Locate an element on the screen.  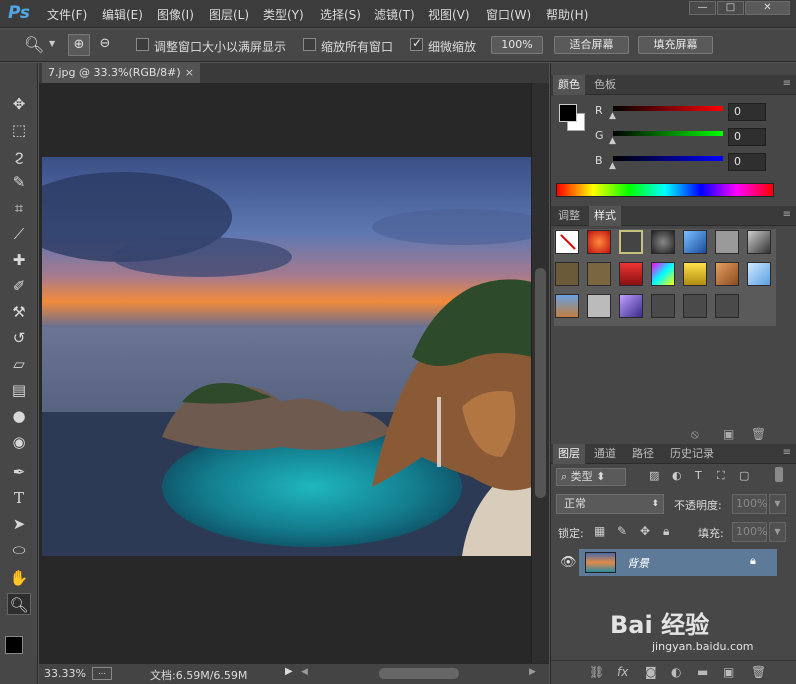
layer-visibility-eye-icon: 👁︎ is located at coordinates (568, 562).